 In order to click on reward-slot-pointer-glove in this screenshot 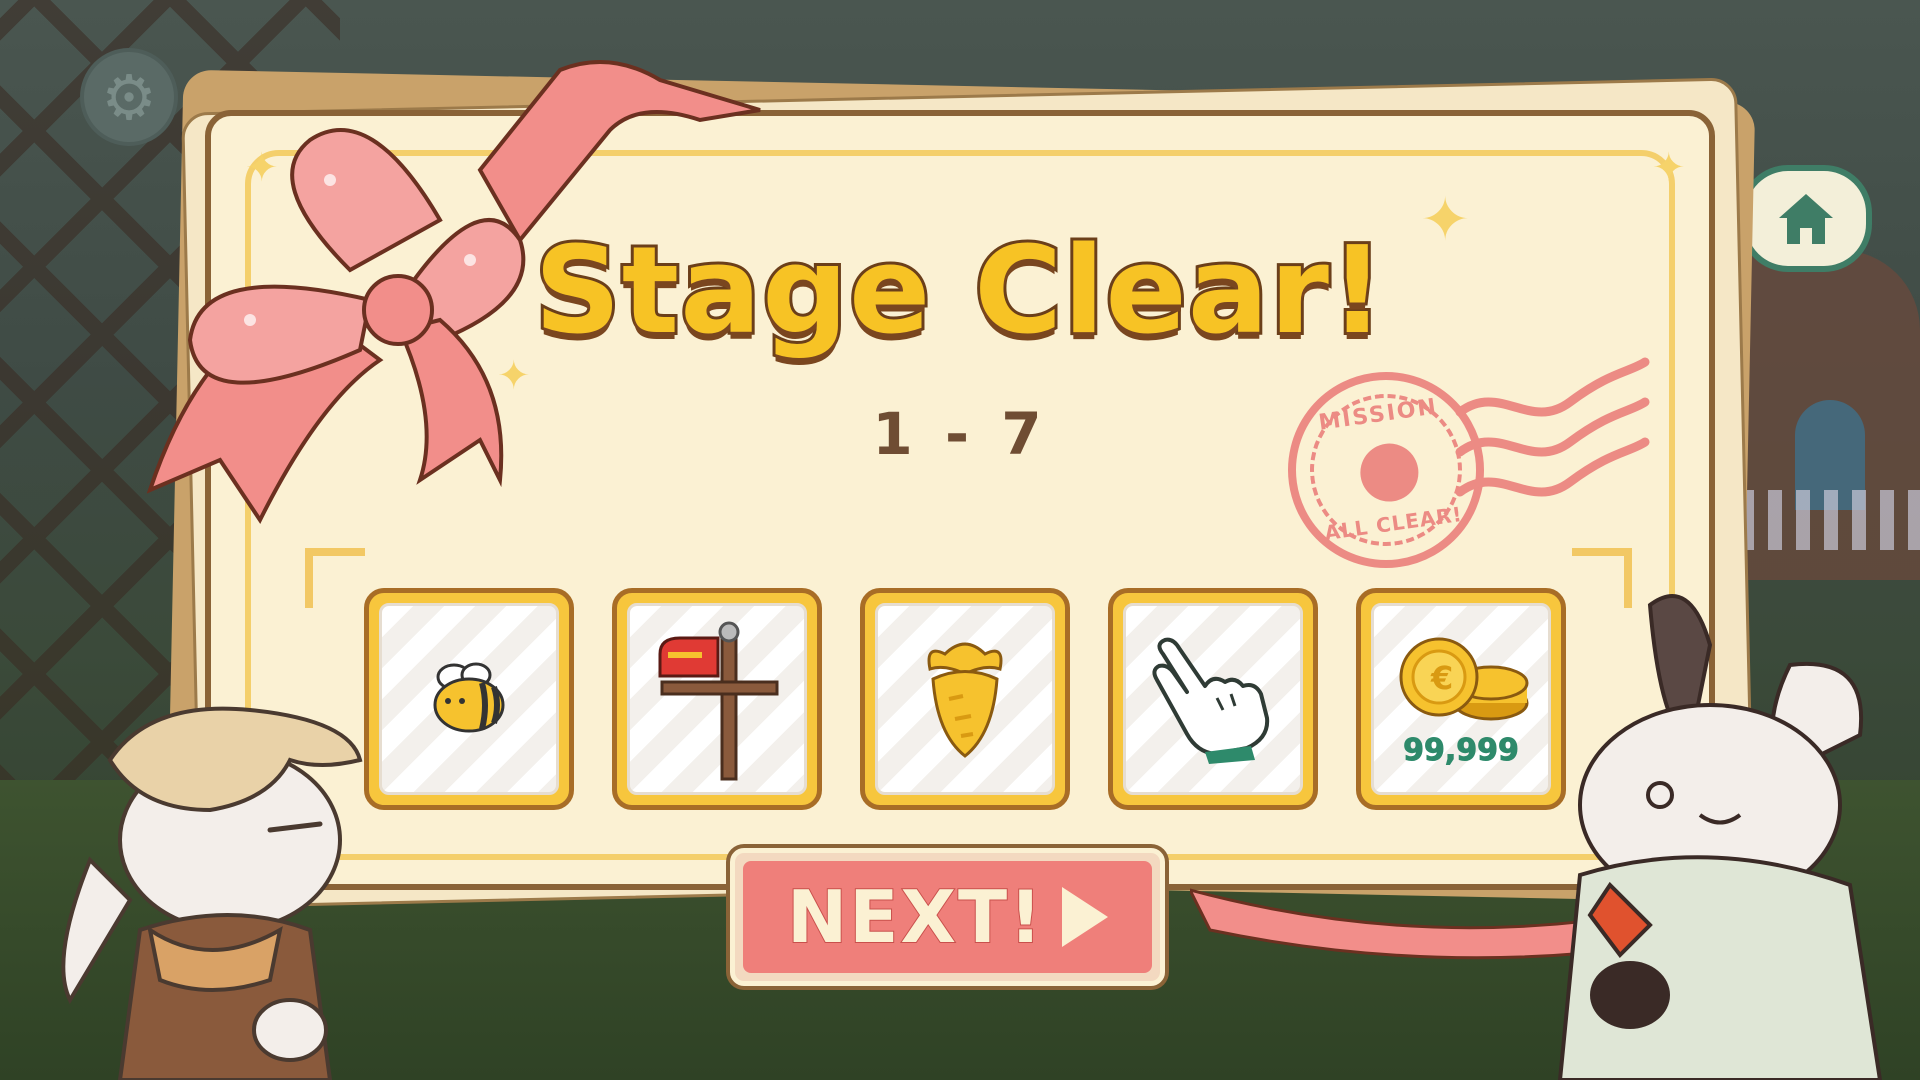, I will do `click(1213, 699)`.